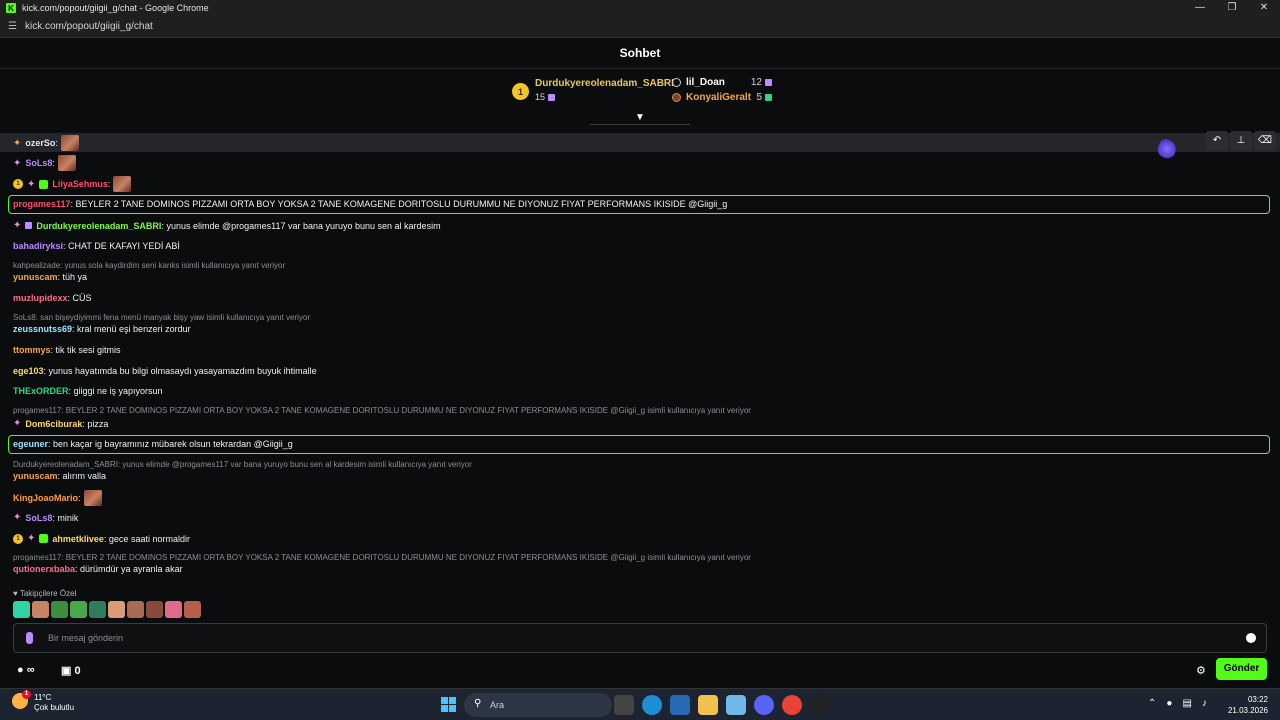  Describe the element at coordinates (32, 350) in the screenshot. I see `message-user: ttommys` at that location.